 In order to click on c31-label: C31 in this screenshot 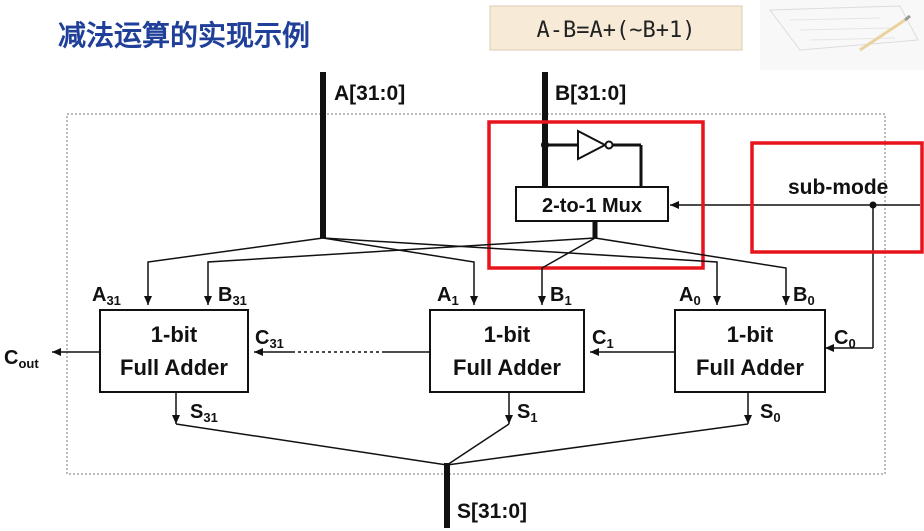, I will do `click(269, 339)`.